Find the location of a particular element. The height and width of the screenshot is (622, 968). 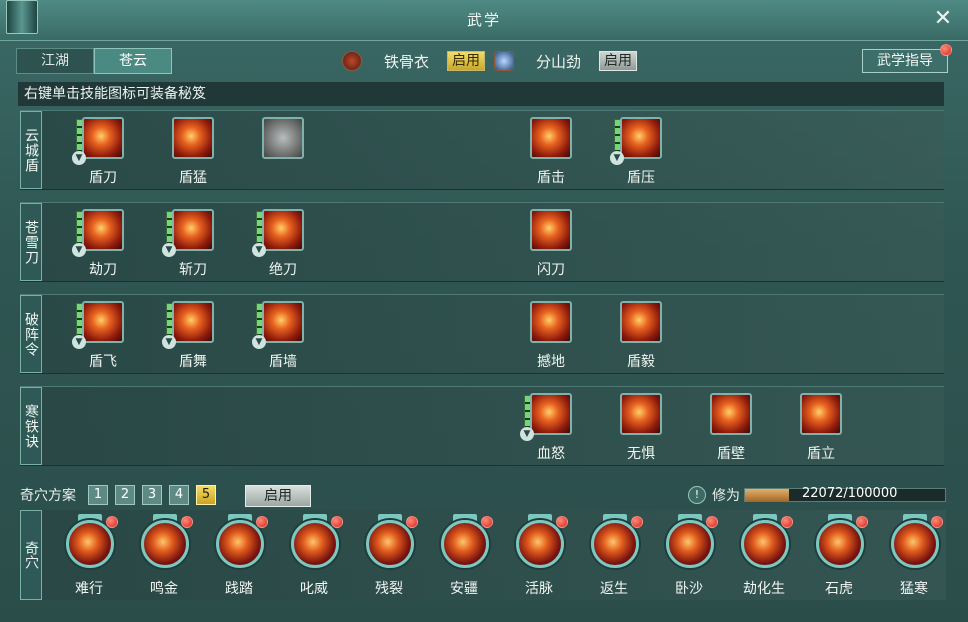

scheme-number-button: 2 is located at coordinates (125, 495).